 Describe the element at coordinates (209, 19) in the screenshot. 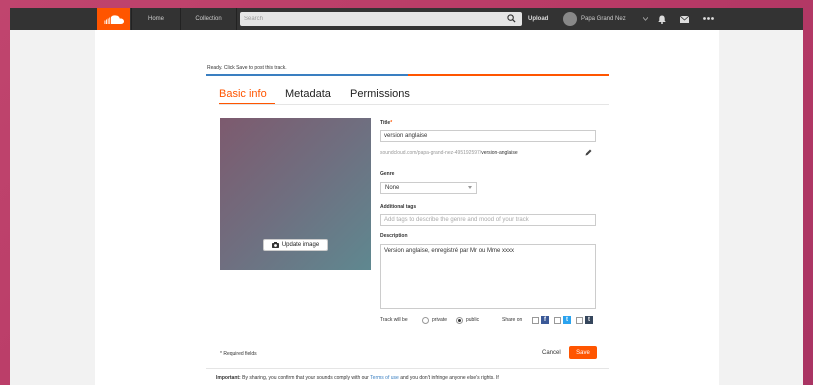

I see `nav-collection-link: Collection` at that location.